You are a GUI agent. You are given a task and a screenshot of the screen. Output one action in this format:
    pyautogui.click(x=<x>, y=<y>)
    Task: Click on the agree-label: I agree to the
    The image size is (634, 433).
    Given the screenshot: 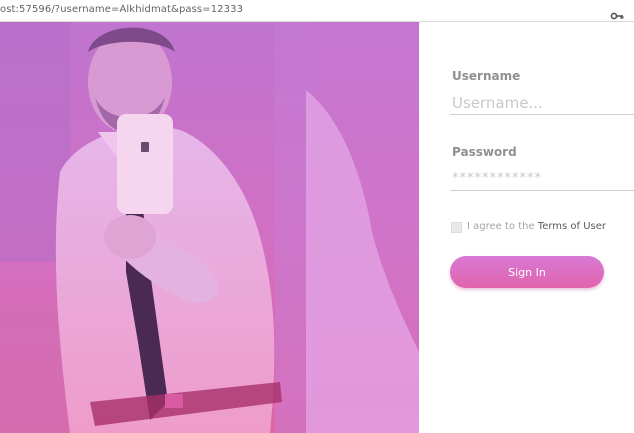 What is the action you would take?
    pyautogui.click(x=502, y=226)
    